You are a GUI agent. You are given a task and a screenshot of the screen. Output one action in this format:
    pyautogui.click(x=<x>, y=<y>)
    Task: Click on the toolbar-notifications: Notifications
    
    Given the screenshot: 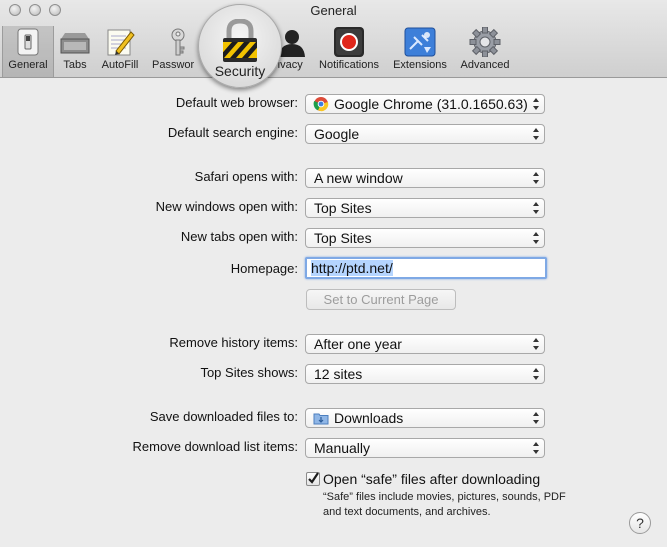 What is the action you would take?
    pyautogui.click(x=349, y=50)
    